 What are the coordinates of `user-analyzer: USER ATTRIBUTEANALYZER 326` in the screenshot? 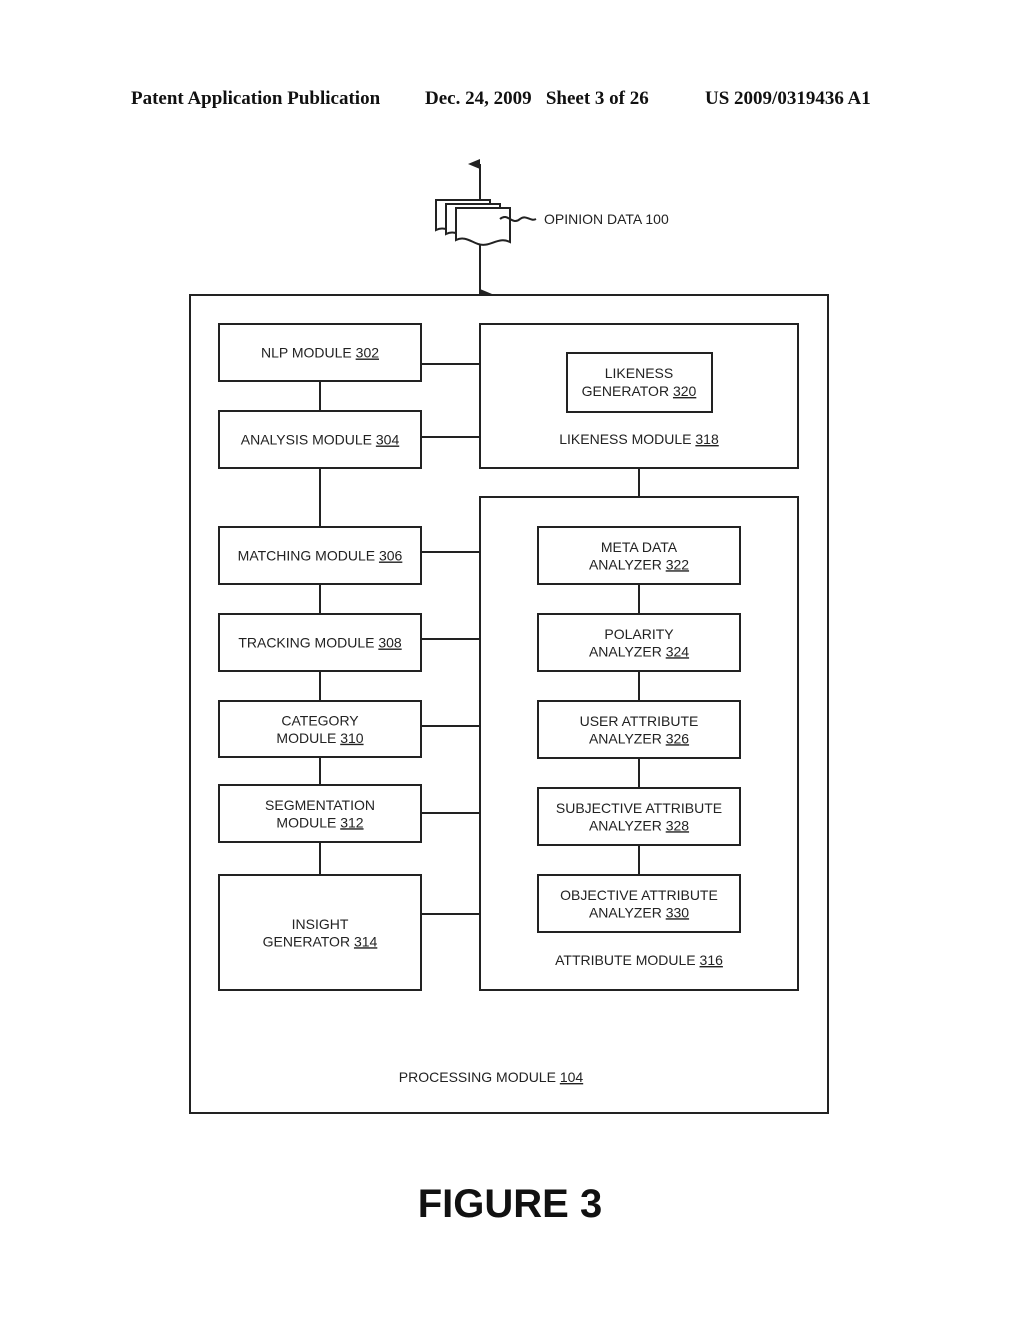 It's located at (639, 729).